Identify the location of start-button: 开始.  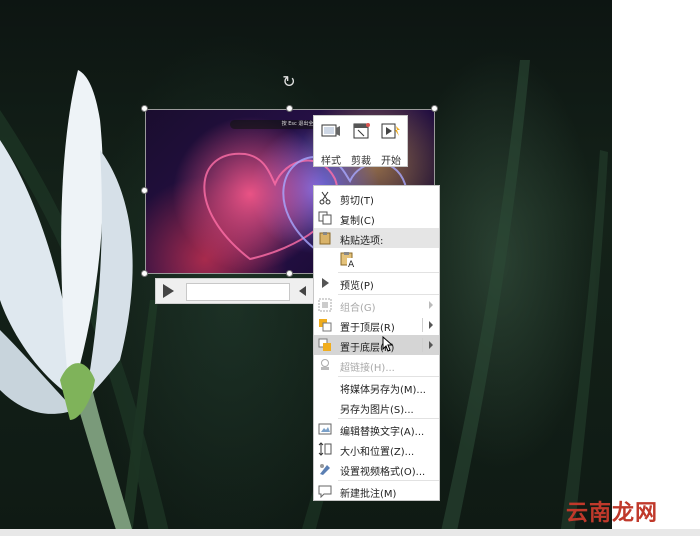
(391, 143).